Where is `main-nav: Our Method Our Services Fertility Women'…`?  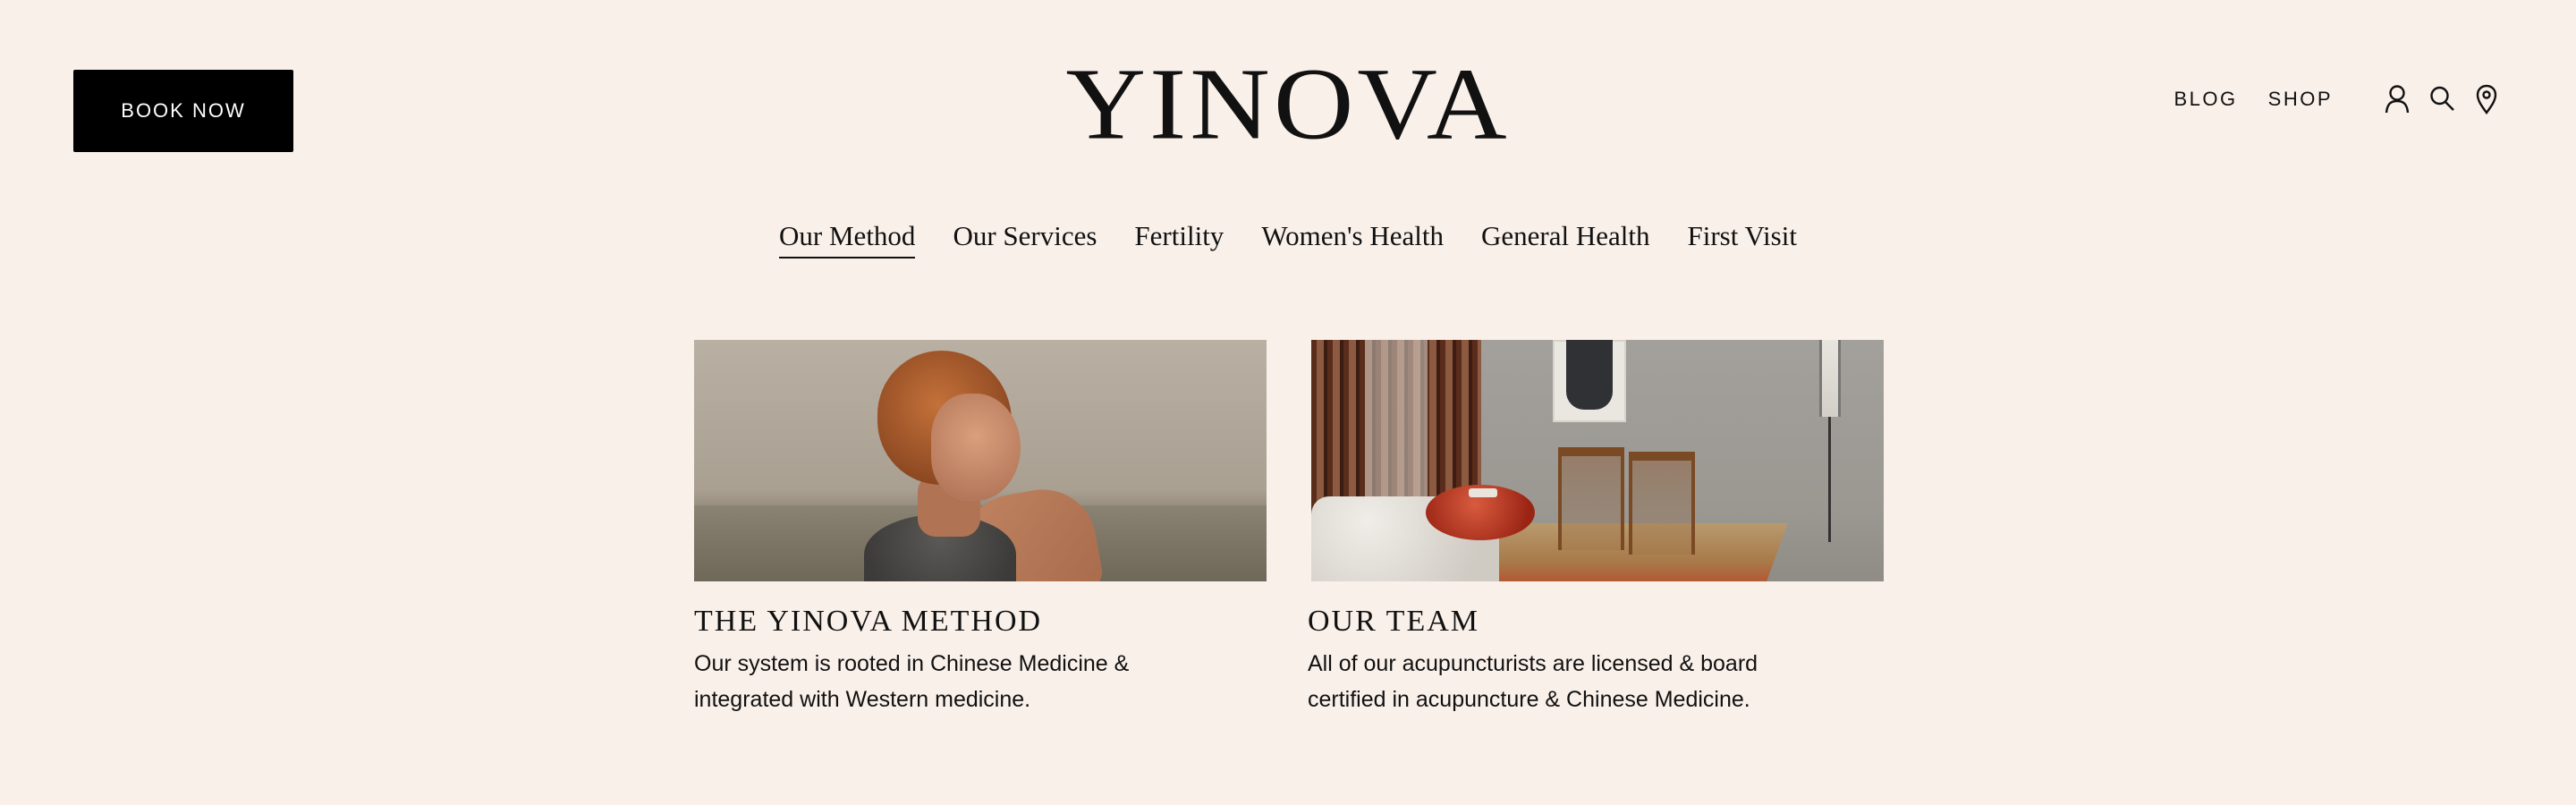 main-nav: Our Method Our Services Fertility Women'… is located at coordinates (1288, 239).